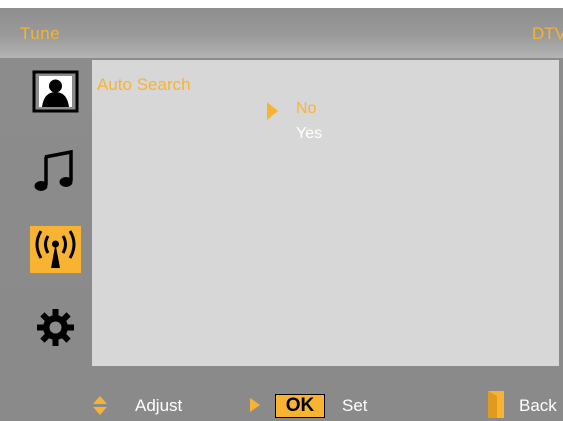  I want to click on input-source-label: DTV, so click(547, 33).